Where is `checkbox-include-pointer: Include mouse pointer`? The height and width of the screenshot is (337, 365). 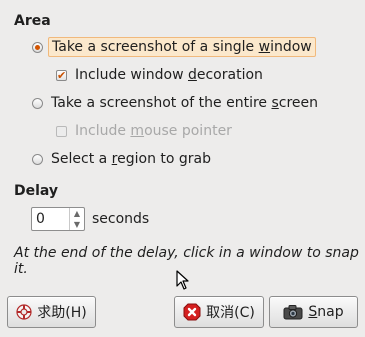 checkbox-include-pointer: Include mouse pointer is located at coordinates (144, 131).